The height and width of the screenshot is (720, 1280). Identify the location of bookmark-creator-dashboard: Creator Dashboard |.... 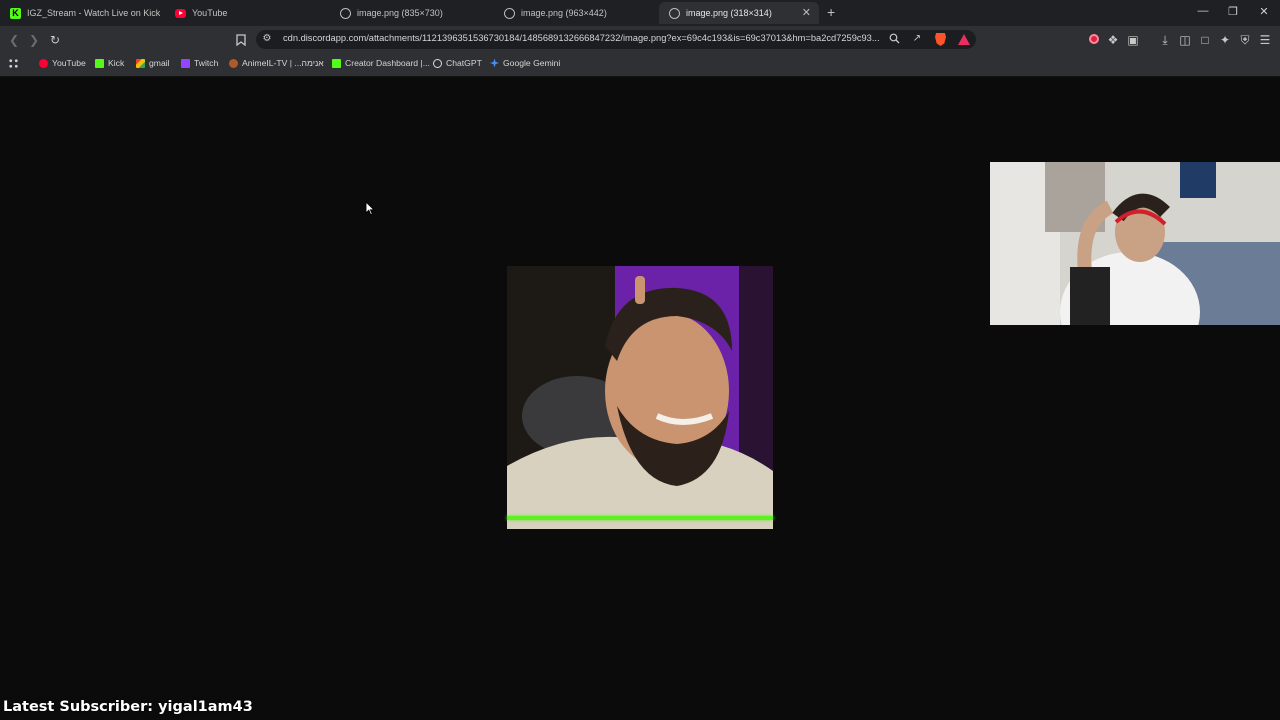
(381, 63).